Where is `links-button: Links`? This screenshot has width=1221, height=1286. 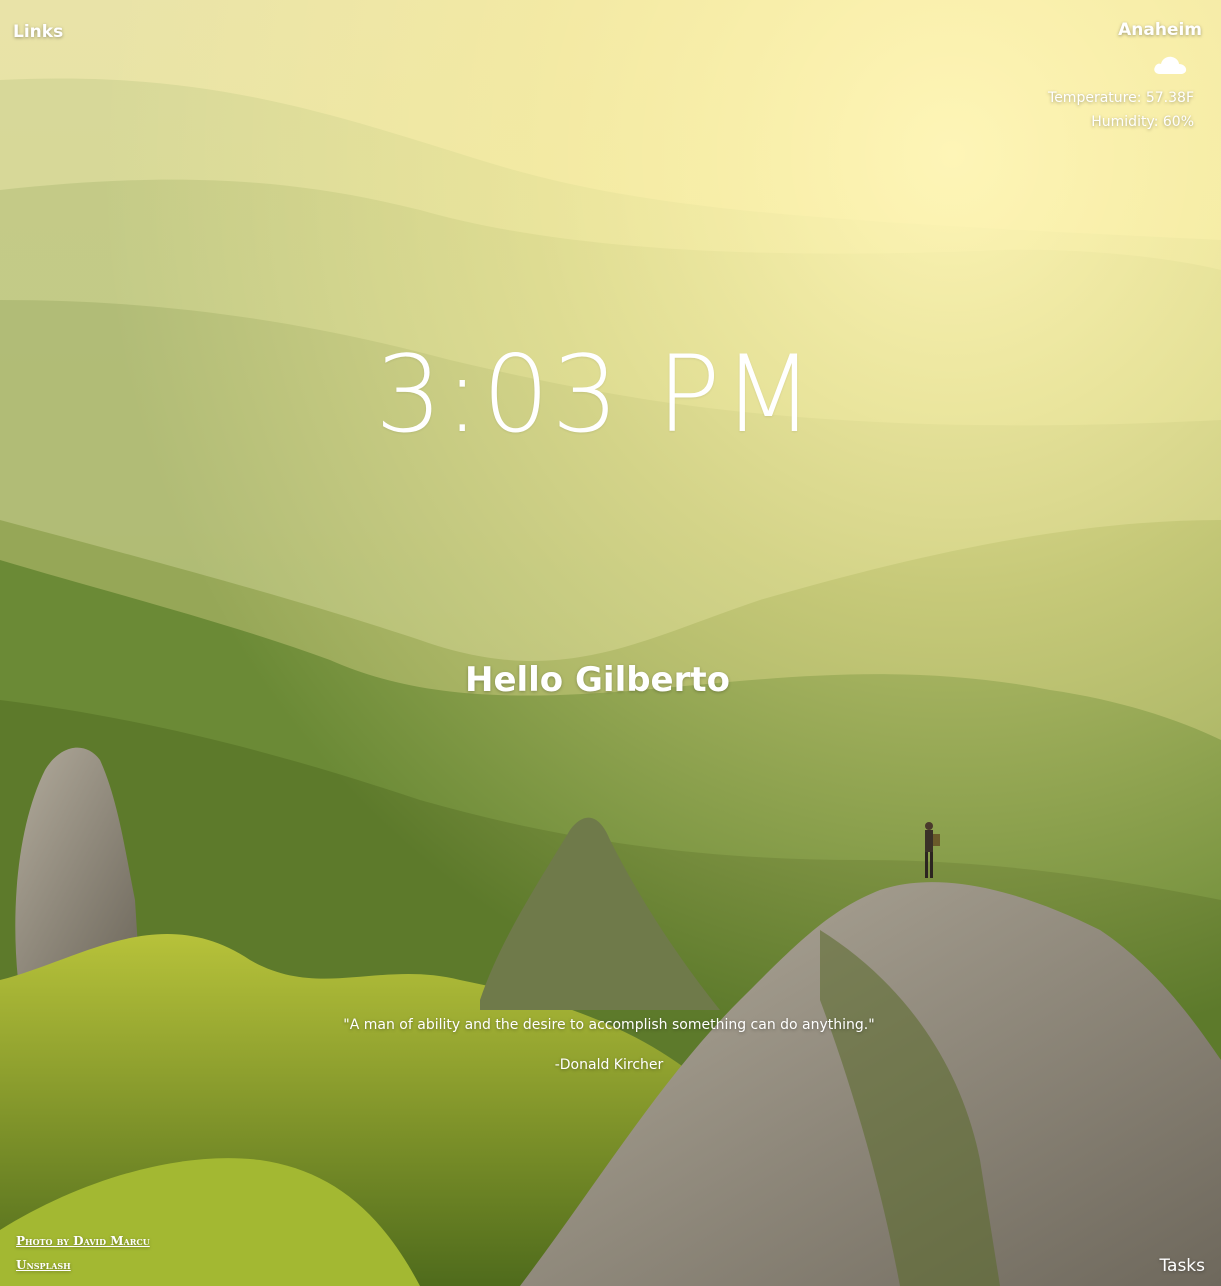
links-button: Links is located at coordinates (38, 32).